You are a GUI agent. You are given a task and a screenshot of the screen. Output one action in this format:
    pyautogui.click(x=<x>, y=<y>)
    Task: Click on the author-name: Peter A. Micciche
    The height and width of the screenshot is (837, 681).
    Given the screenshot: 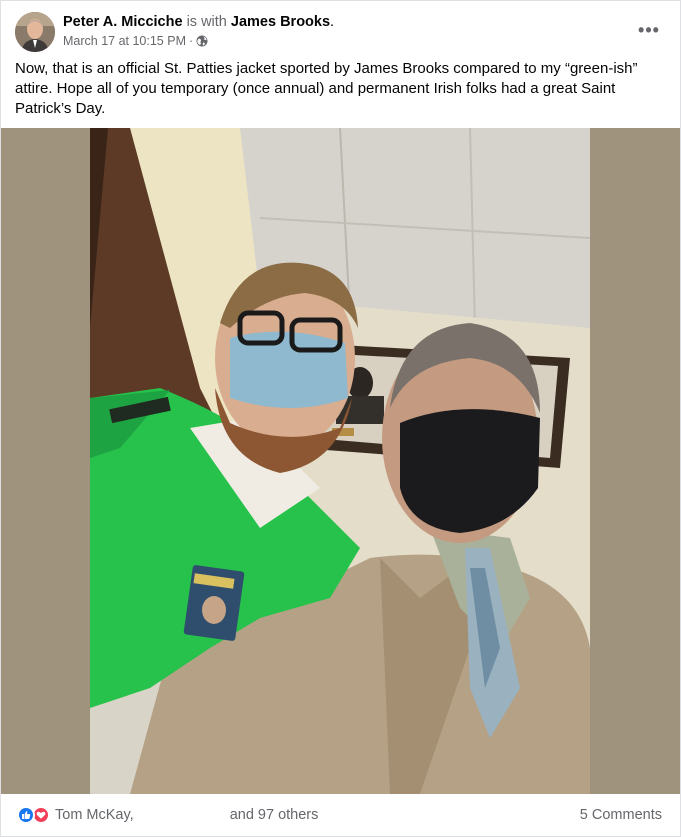 What is the action you would take?
    pyautogui.click(x=123, y=22)
    